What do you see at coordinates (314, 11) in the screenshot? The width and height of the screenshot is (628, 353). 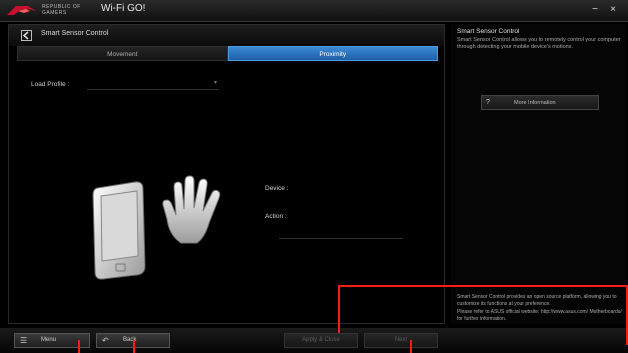 I see `title-bar: REPUBLIC OF GAMERS Wi-Fi GO! − ×` at bounding box center [314, 11].